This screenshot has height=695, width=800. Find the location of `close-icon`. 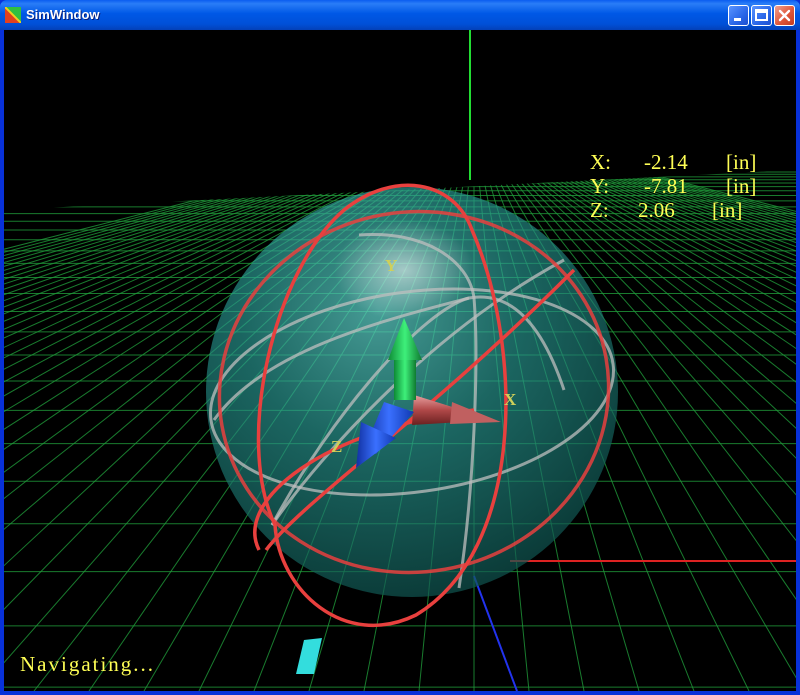

close-icon is located at coordinates (784, 15).